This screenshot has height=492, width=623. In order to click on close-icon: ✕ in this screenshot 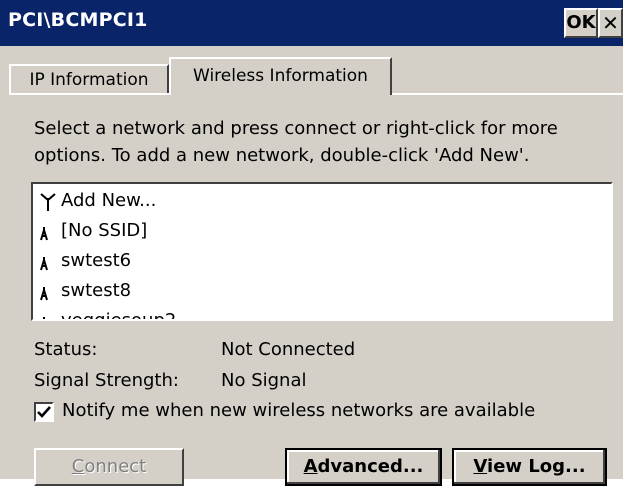, I will do `click(610, 23)`.